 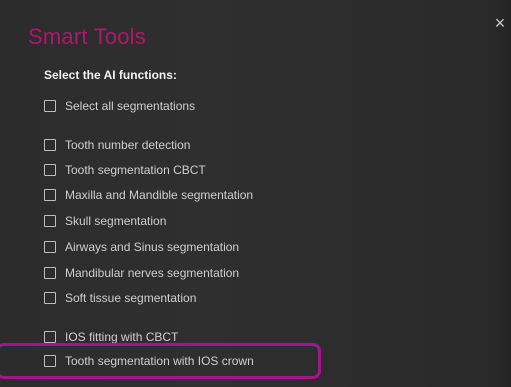 What do you see at coordinates (87, 36) in the screenshot?
I see `dialog-title: Smart Tools` at bounding box center [87, 36].